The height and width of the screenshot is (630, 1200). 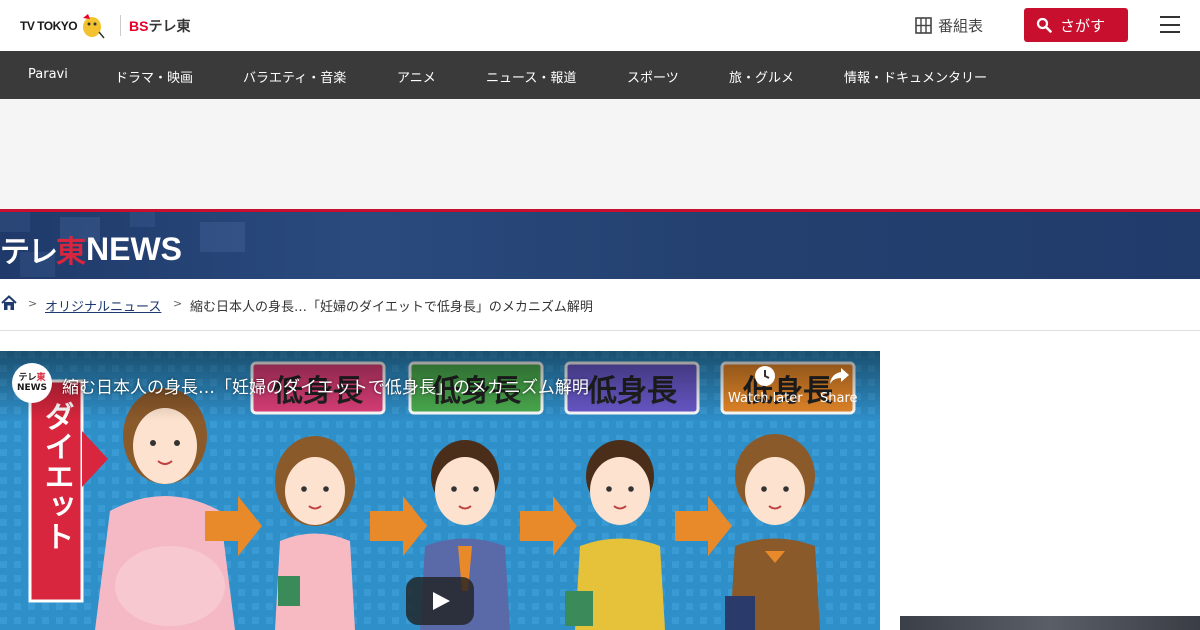 I want to click on news-logo-jp: テレ東, so click(x=43, y=249).